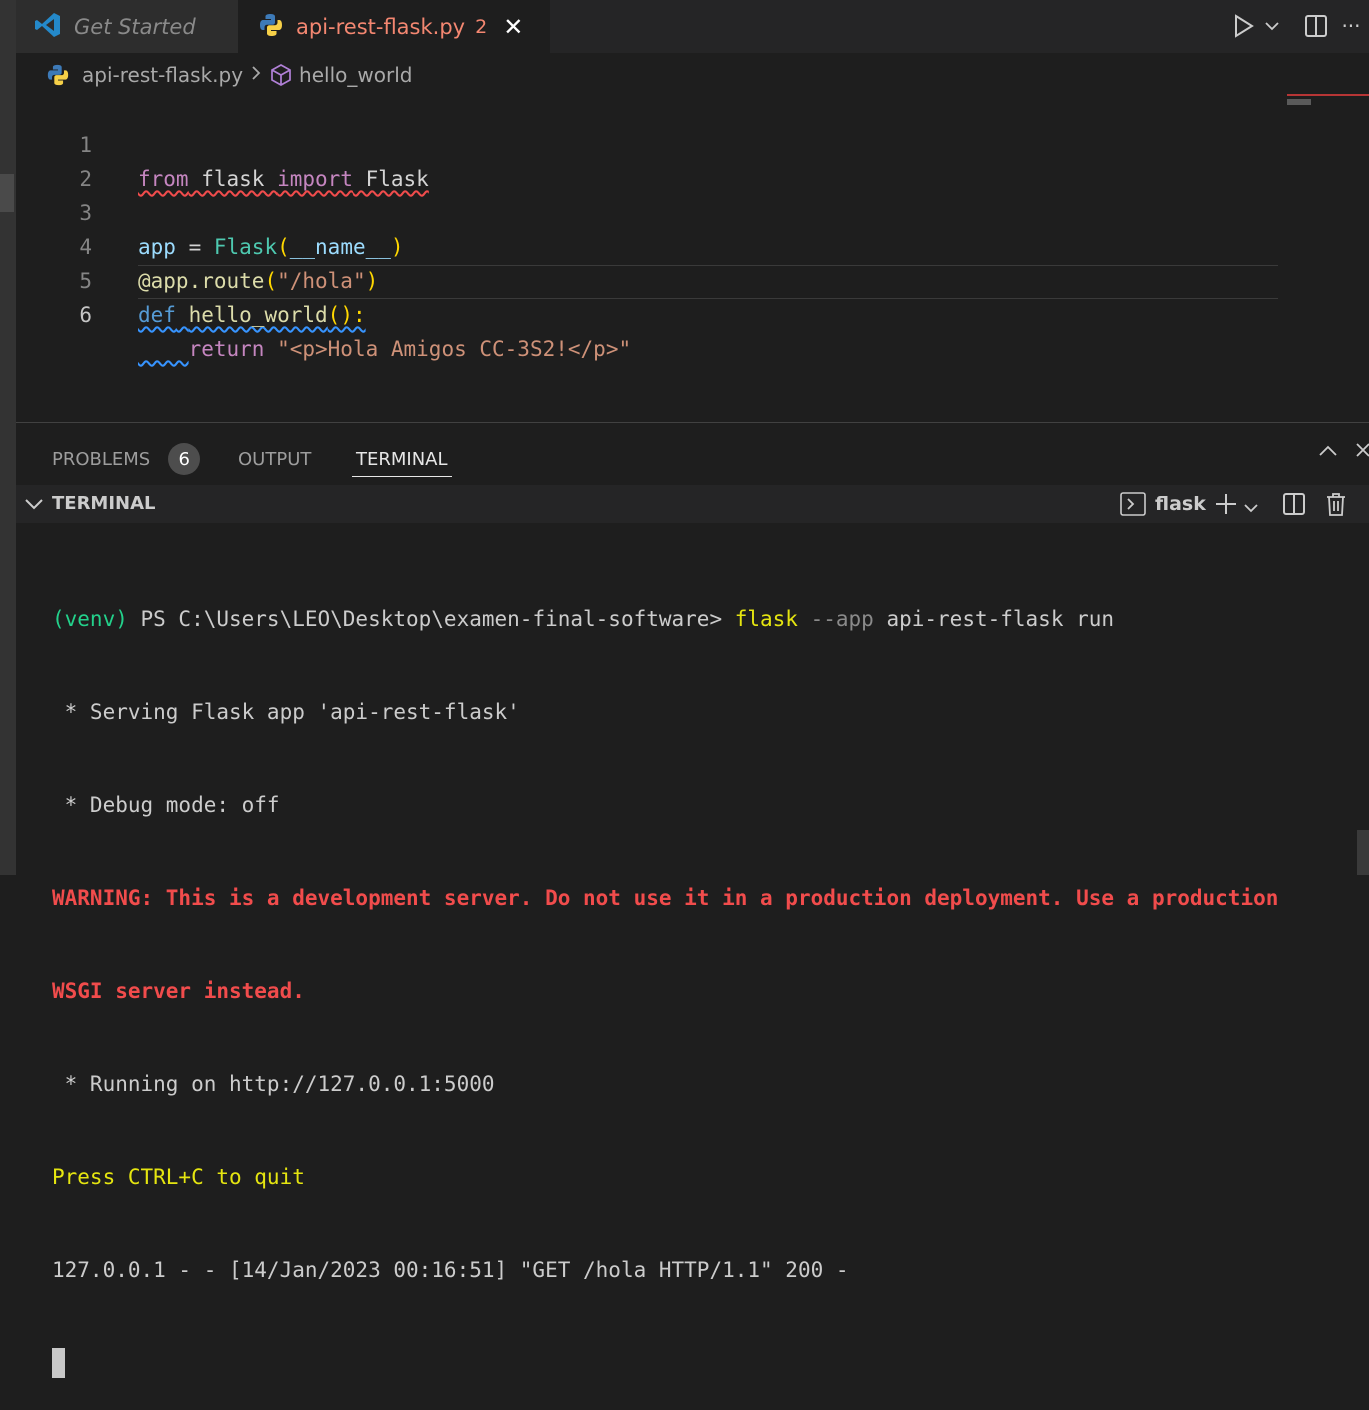 The height and width of the screenshot is (1410, 1369). Describe the element at coordinates (1351, 26) in the screenshot. I see `more-actions-icon: ···` at that location.